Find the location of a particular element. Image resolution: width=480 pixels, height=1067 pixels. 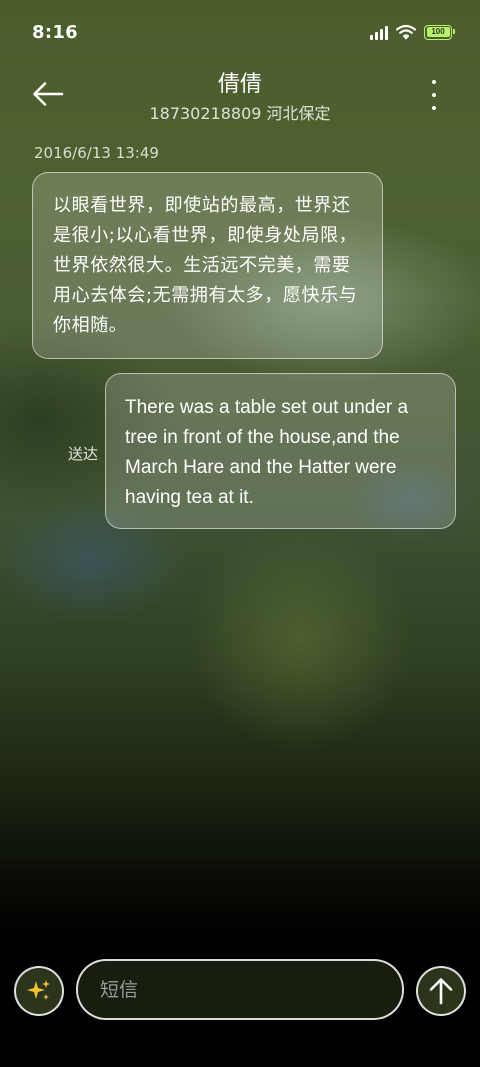

status-icons: 100 is located at coordinates (412, 32).